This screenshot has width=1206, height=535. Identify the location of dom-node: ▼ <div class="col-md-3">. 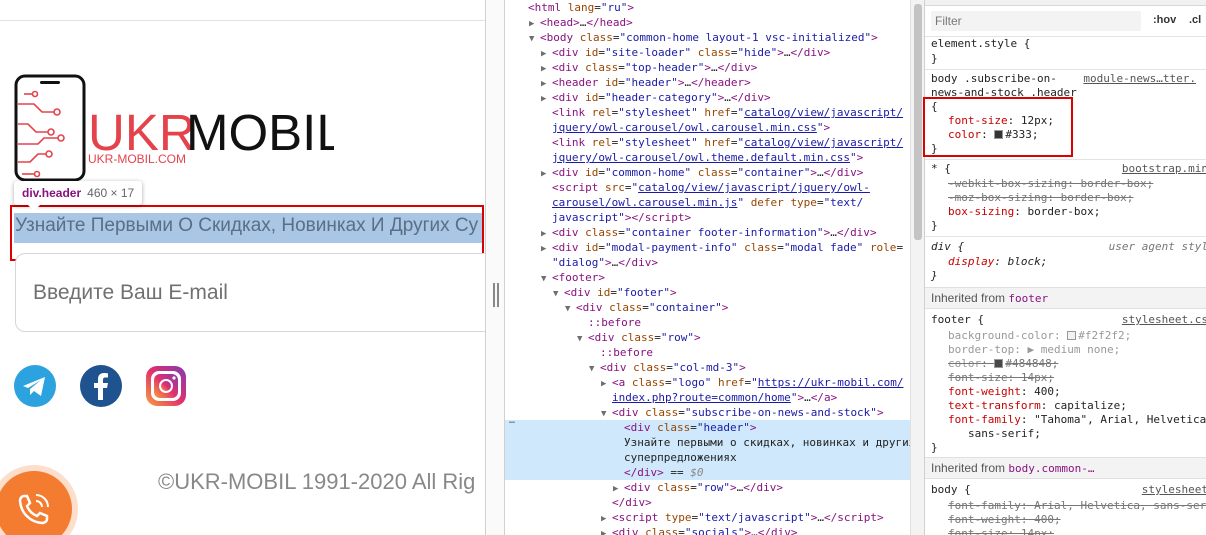
(707, 367).